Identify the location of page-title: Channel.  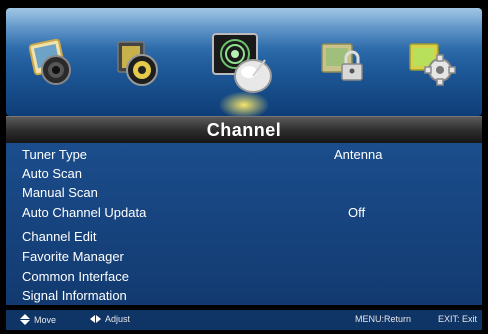
(244, 129).